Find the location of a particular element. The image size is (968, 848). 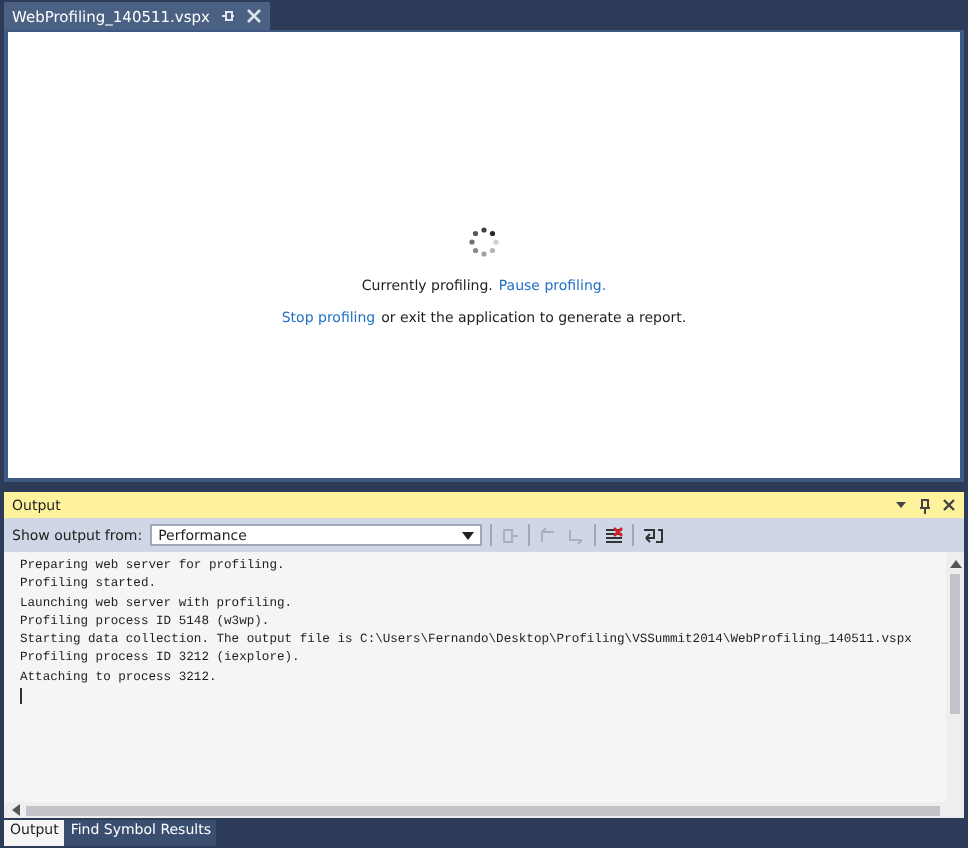

clear-all-icon is located at coordinates (614, 535).